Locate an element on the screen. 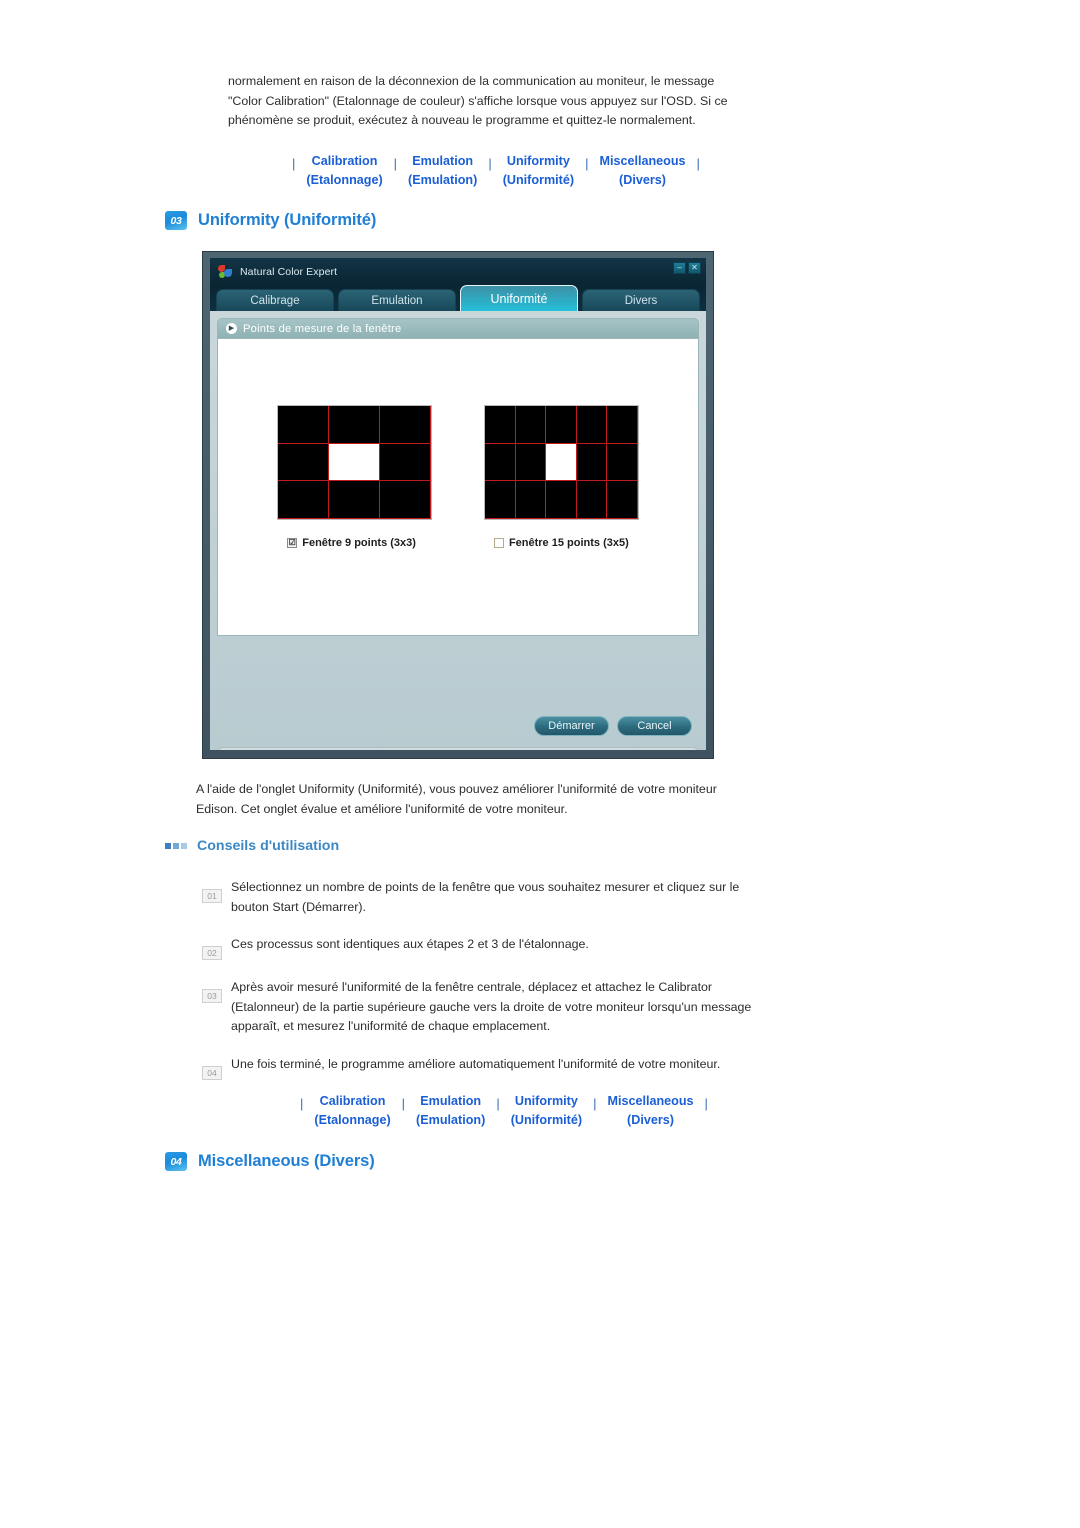 The image size is (1080, 1528). checkbox-icon-unchecked is located at coordinates (498, 543).